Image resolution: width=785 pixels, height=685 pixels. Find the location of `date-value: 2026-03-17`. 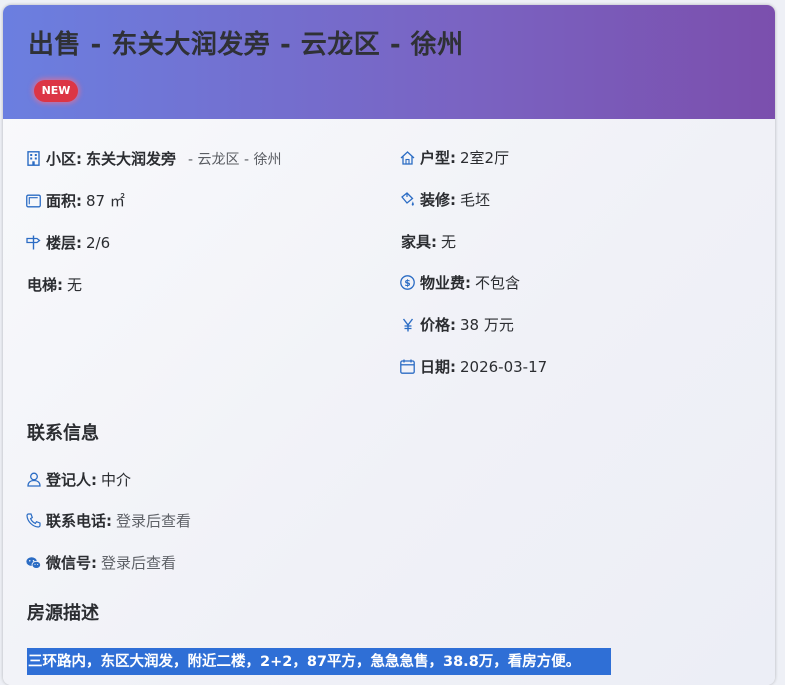

date-value: 2026-03-17 is located at coordinates (504, 366).